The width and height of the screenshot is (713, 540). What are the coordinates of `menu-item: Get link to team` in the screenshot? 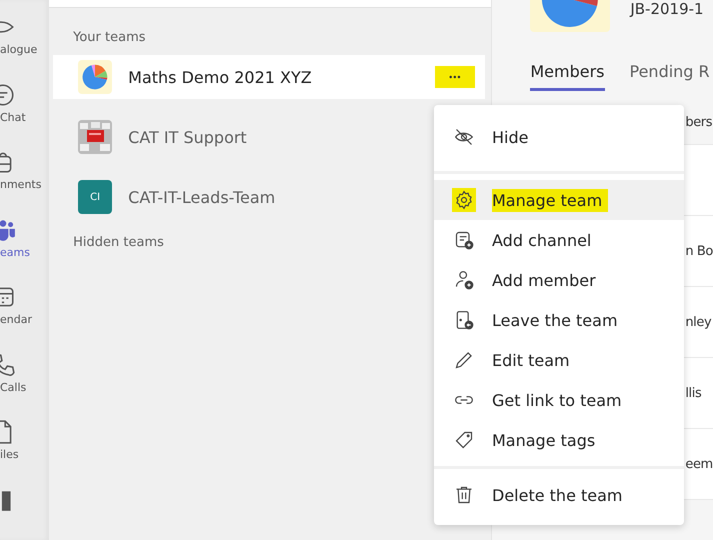 It's located at (559, 400).